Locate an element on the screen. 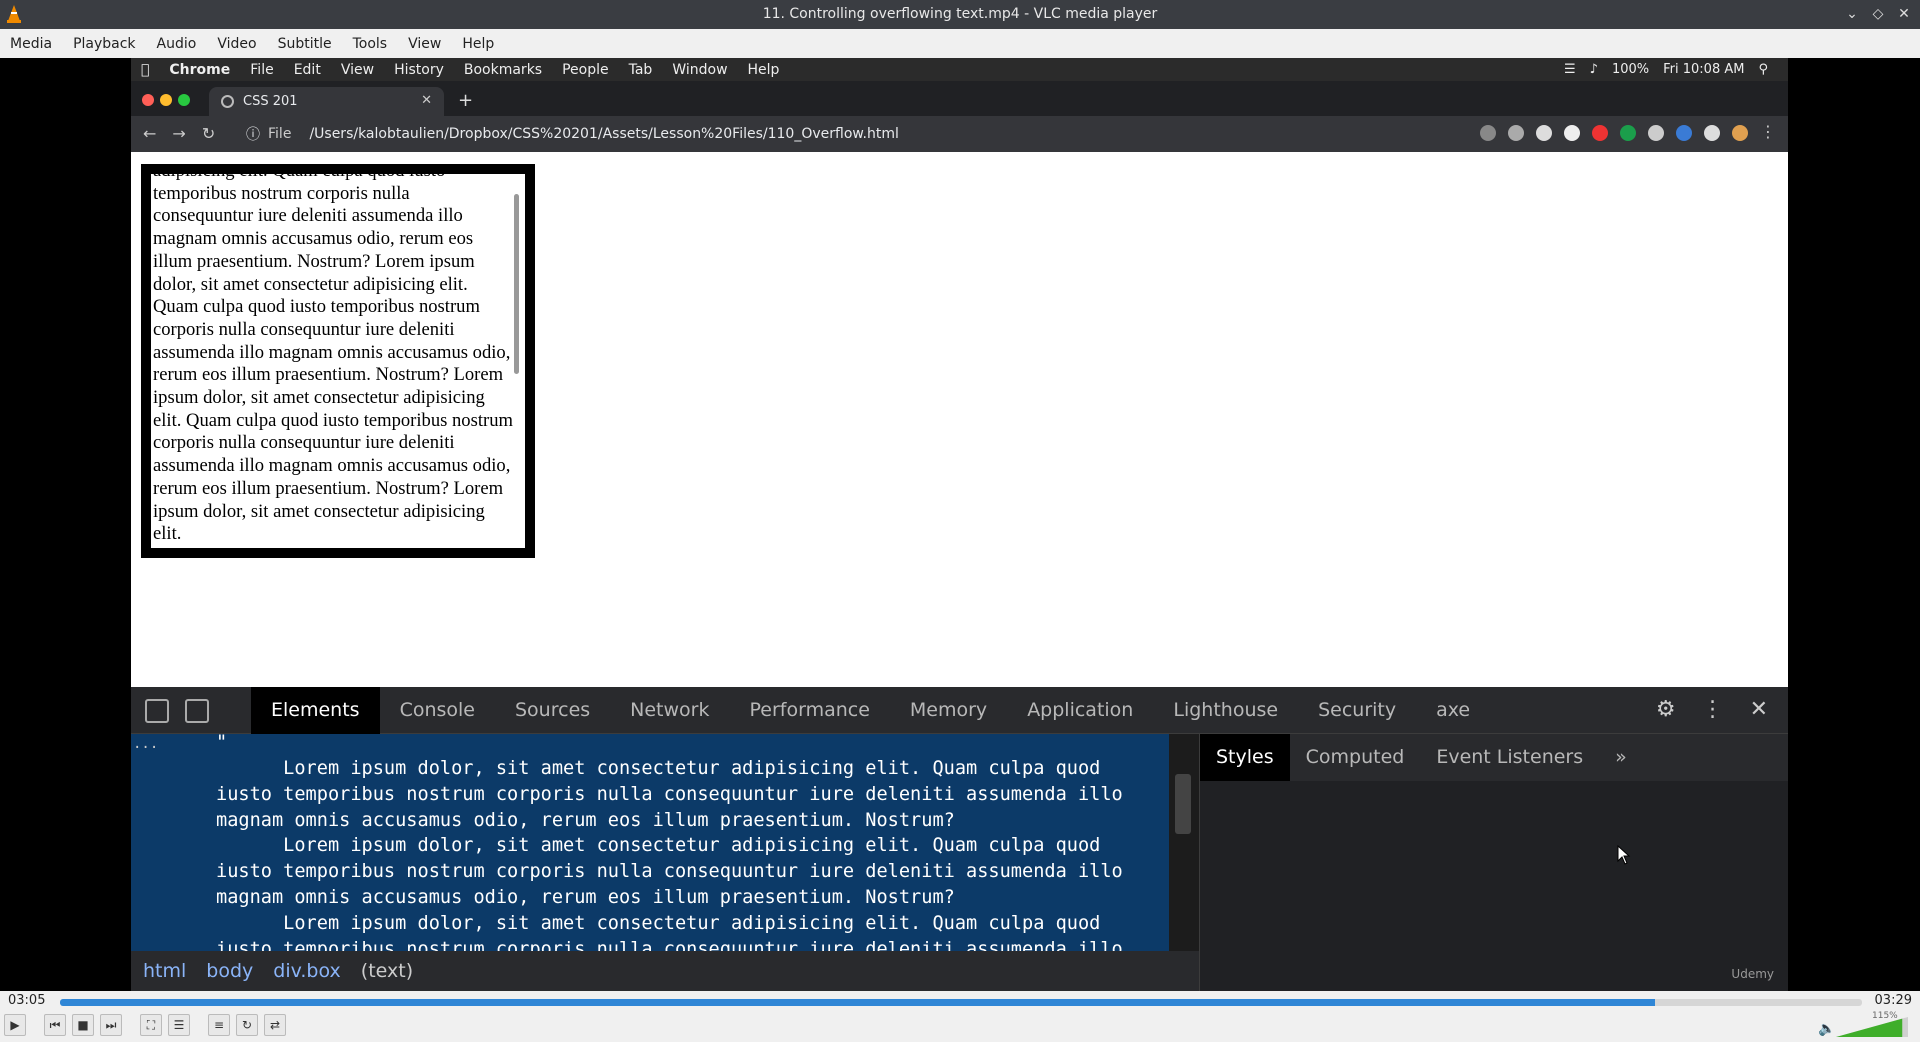 The width and height of the screenshot is (1920, 1042). gear-icon: ⚙ is located at coordinates (1665, 709).